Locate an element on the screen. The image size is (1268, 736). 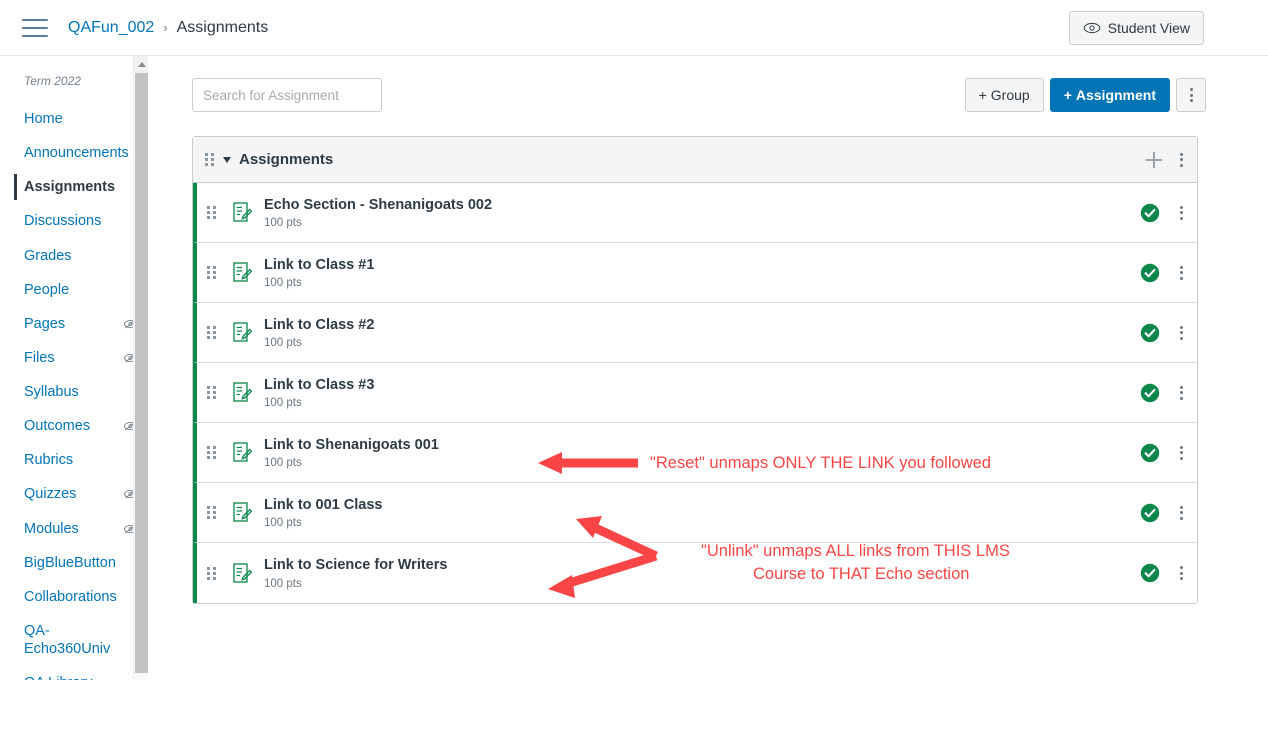
scroll-up-arrow-icon is located at coordinates (141, 64).